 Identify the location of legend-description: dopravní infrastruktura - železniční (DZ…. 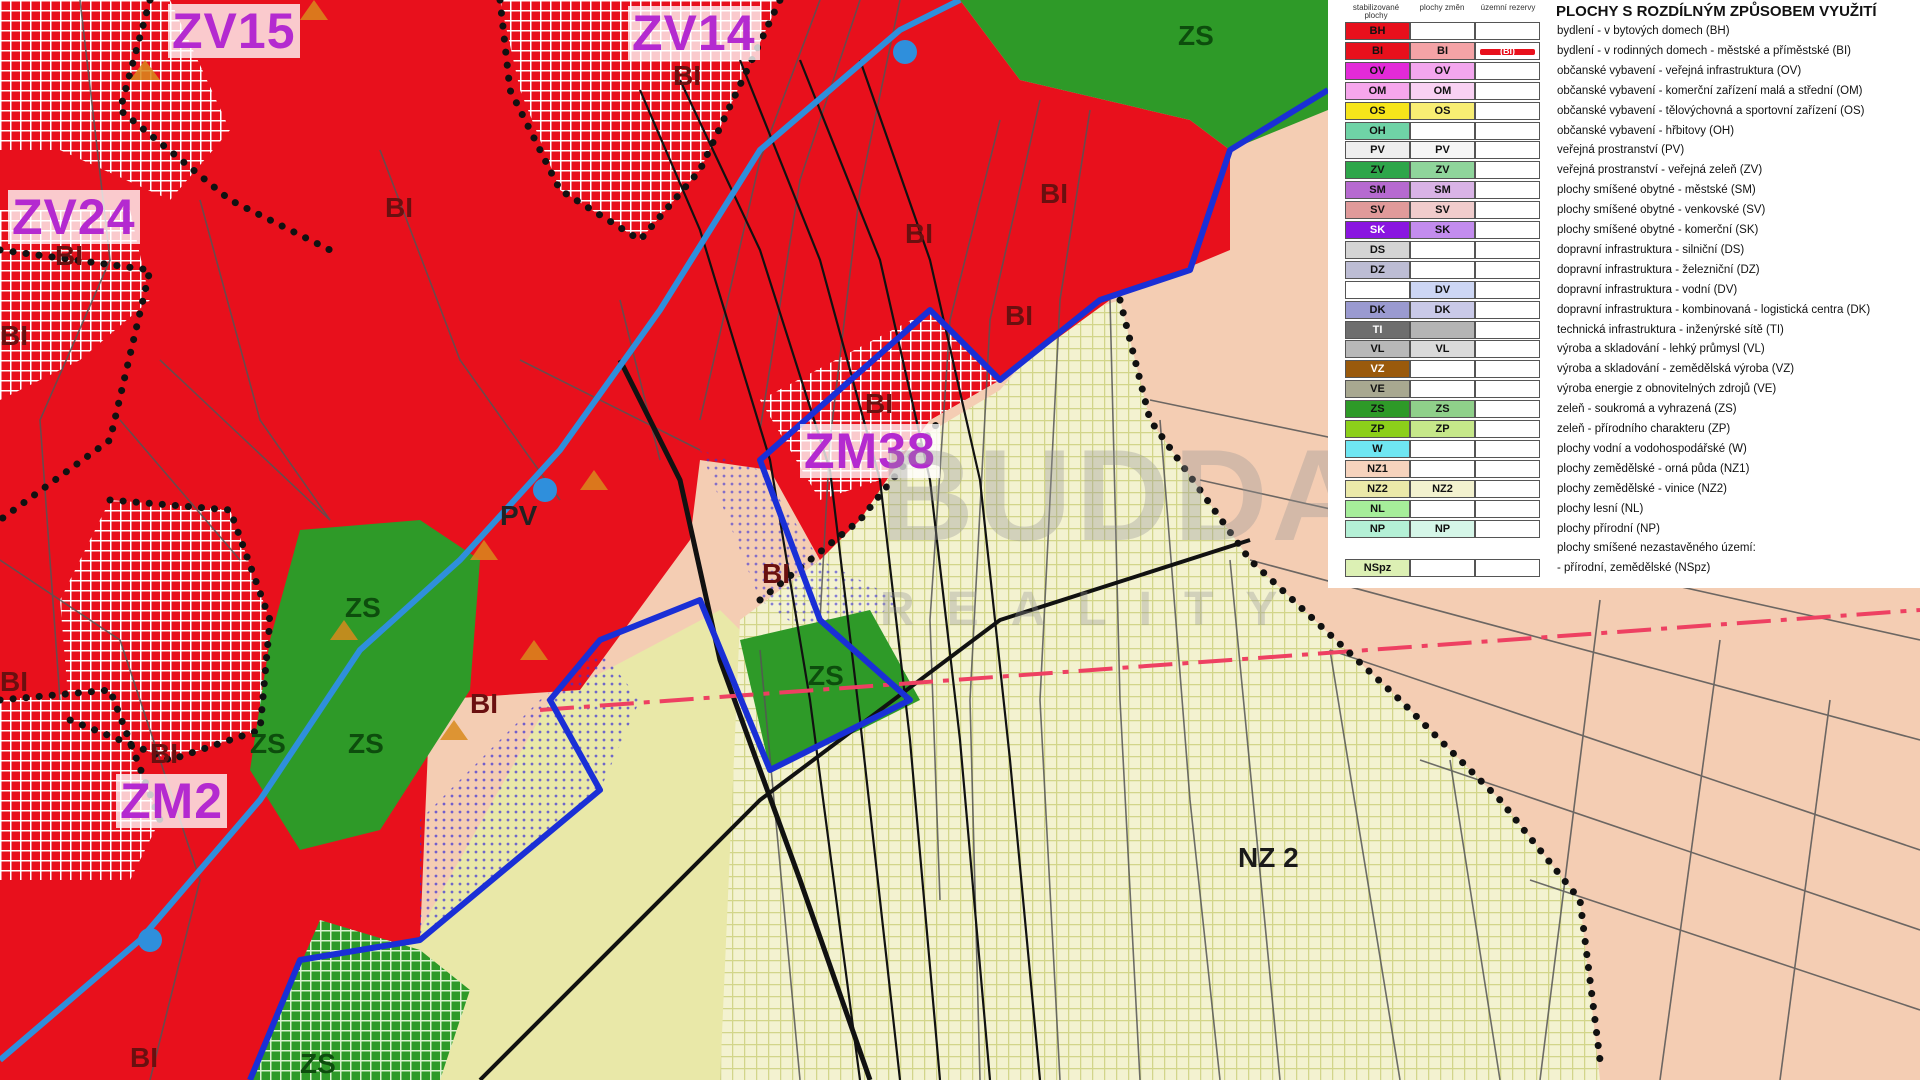
(1658, 269).